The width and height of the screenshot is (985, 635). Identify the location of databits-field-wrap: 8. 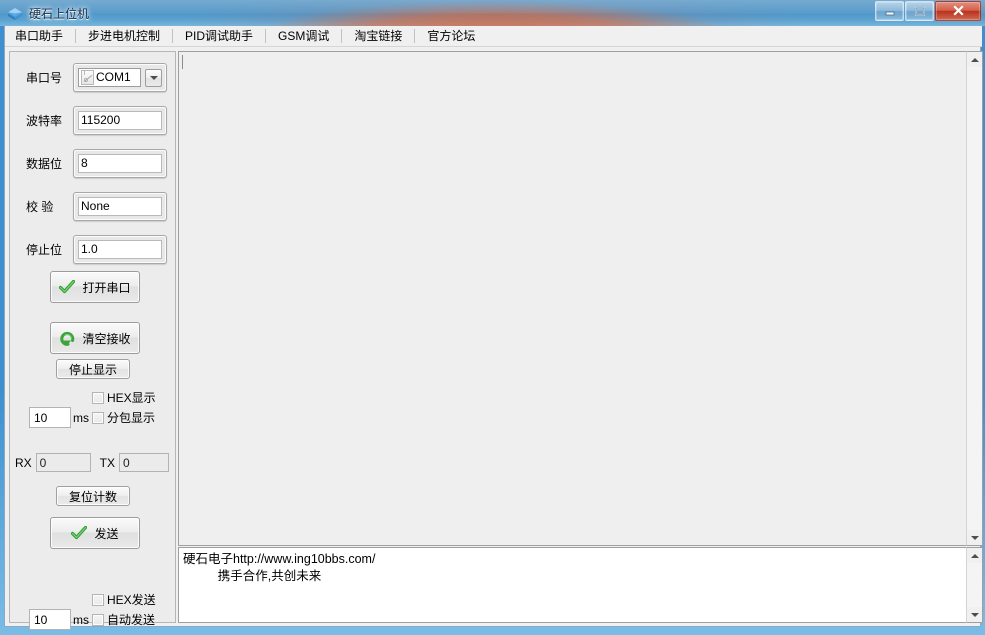
(120, 163).